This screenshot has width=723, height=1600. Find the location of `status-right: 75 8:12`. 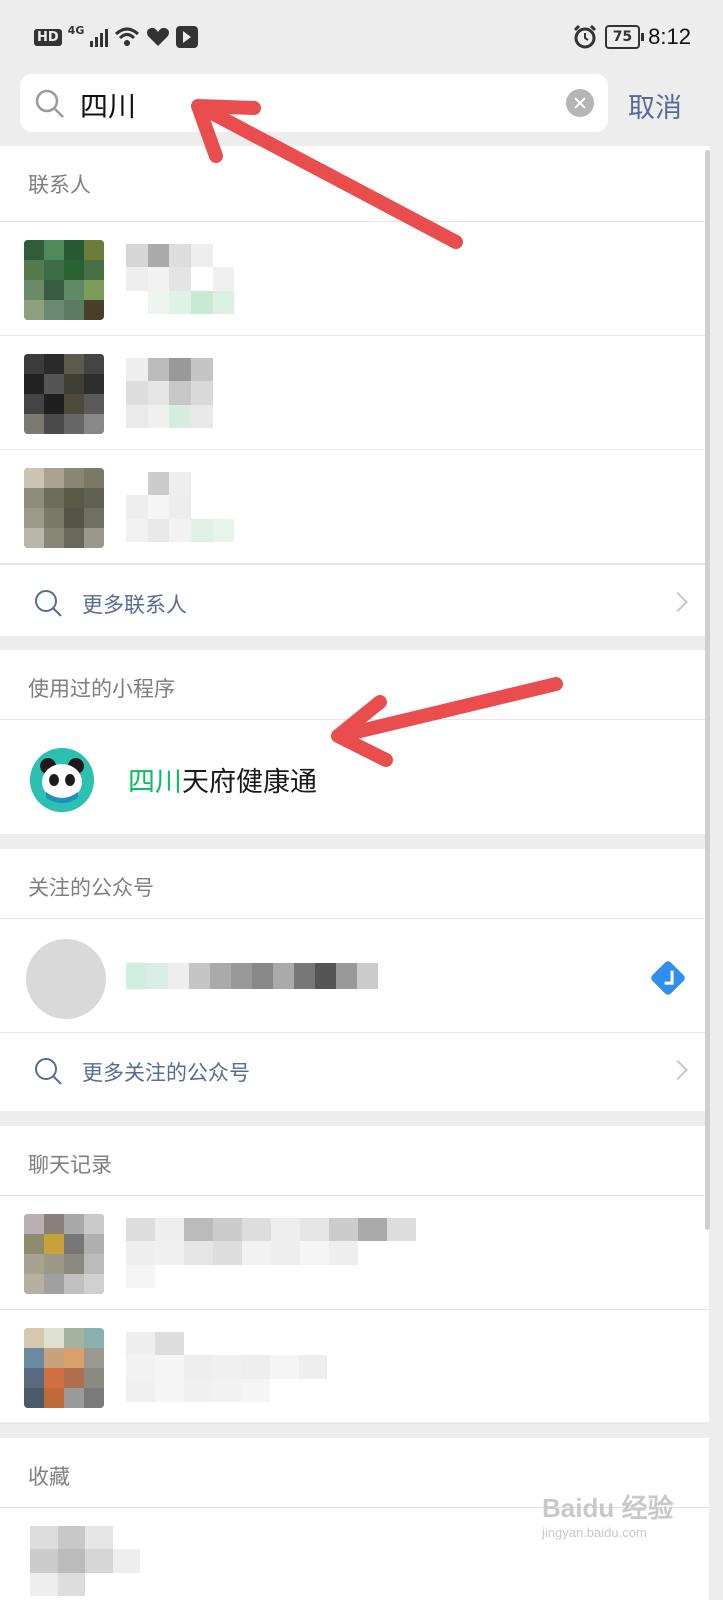

status-right: 75 8:12 is located at coordinates (632, 37).